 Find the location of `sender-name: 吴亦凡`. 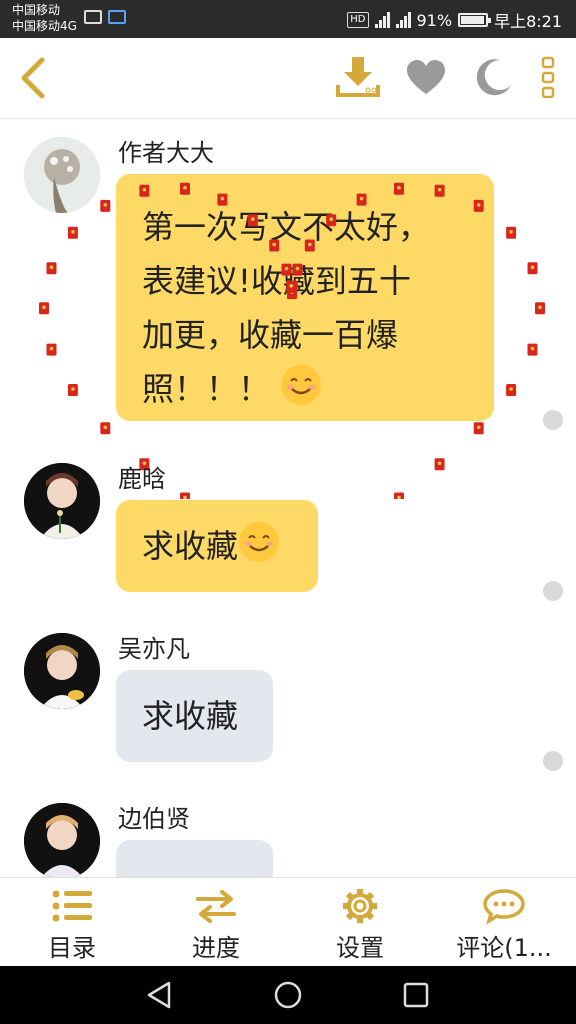

sender-name: 吴亦凡 is located at coordinates (154, 649).